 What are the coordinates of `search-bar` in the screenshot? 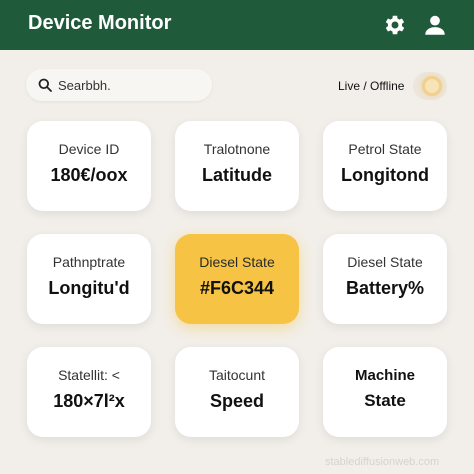 It's located at (119, 85).